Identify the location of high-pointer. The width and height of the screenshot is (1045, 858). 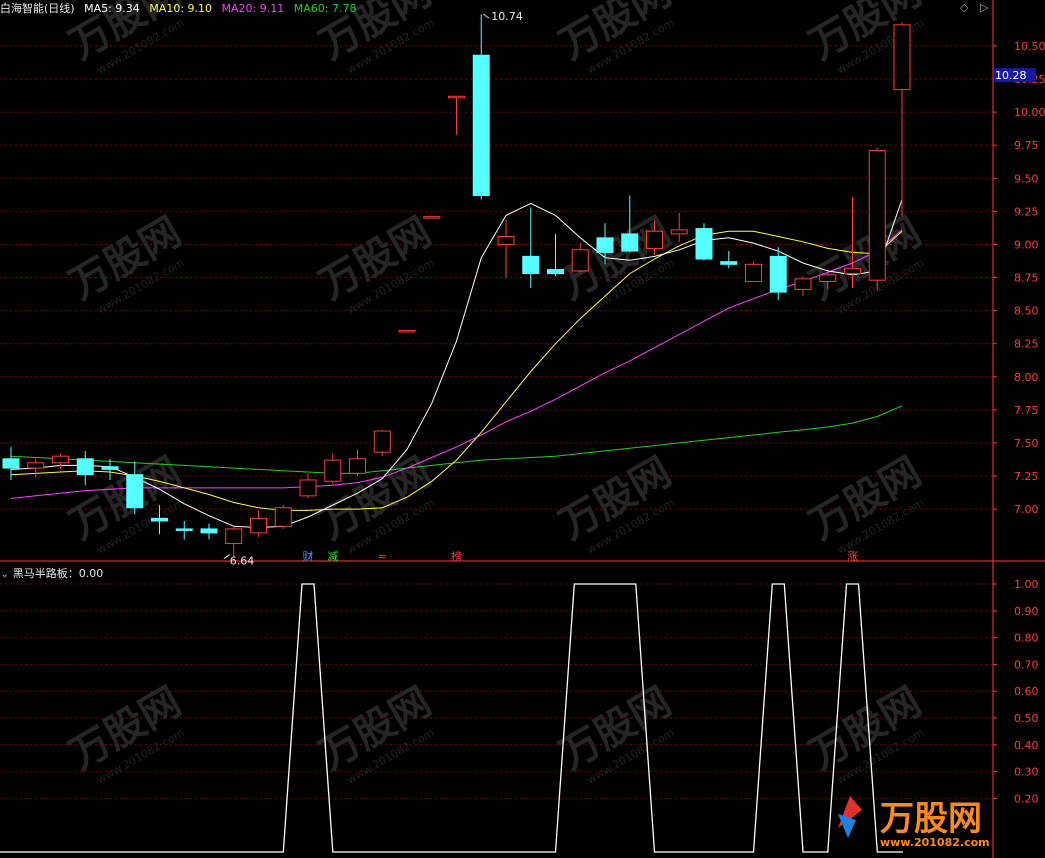
(486, 16).